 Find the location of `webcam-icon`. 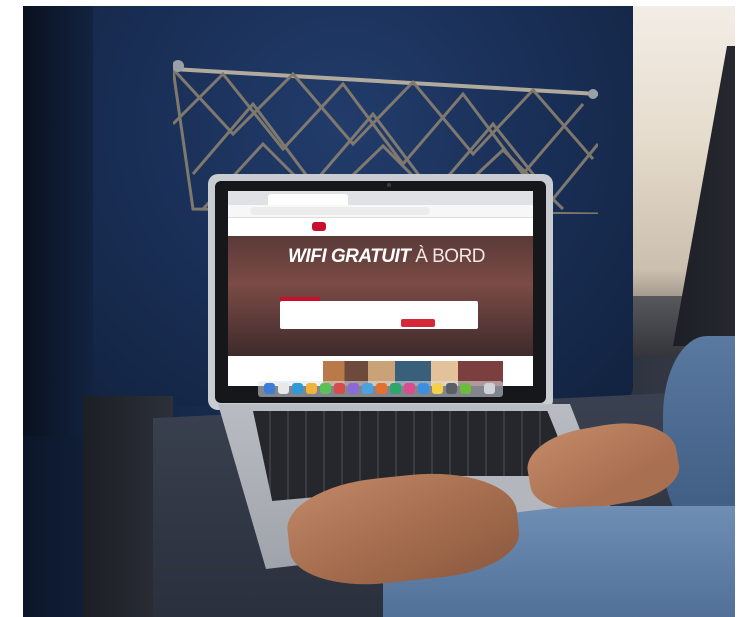

webcam-icon is located at coordinates (389, 185).